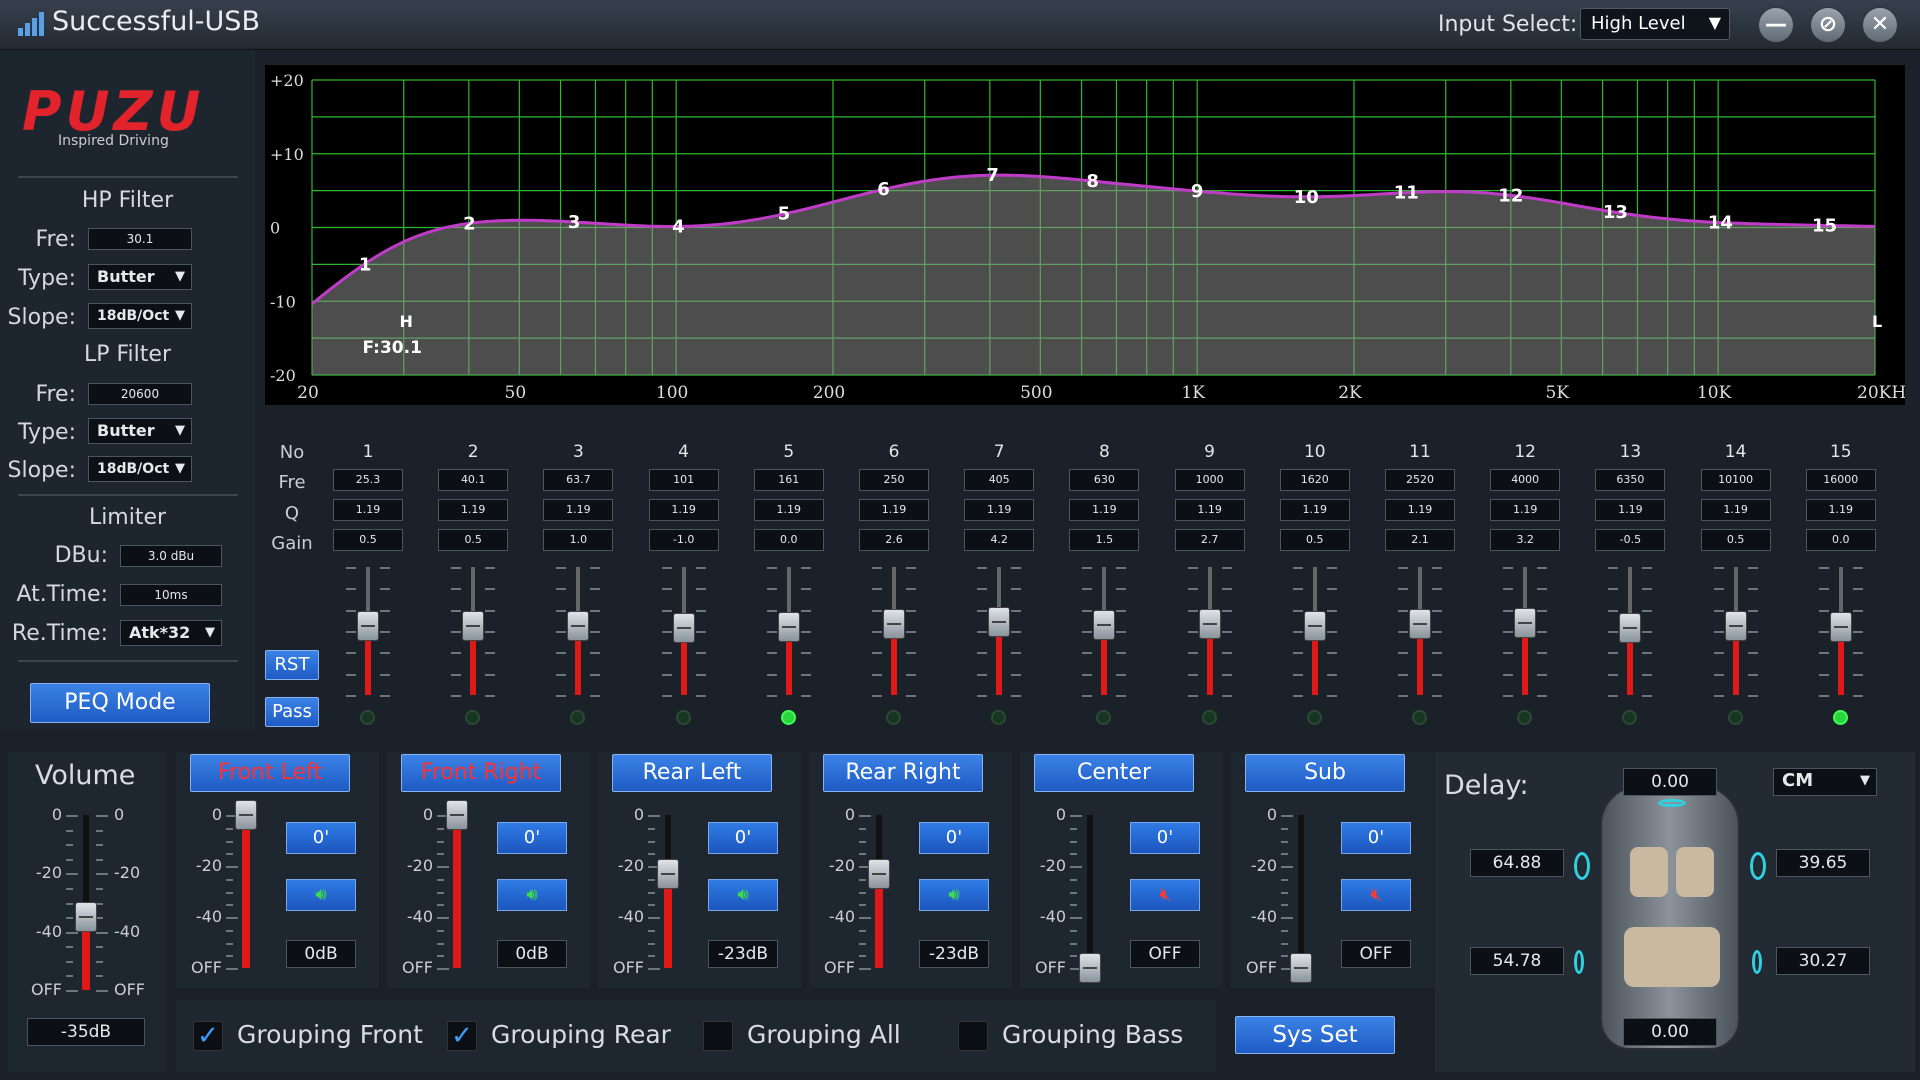 This screenshot has width=1920, height=1080. Describe the element at coordinates (683, 480) in the screenshot. I see `band-freq-input: 101` at that location.